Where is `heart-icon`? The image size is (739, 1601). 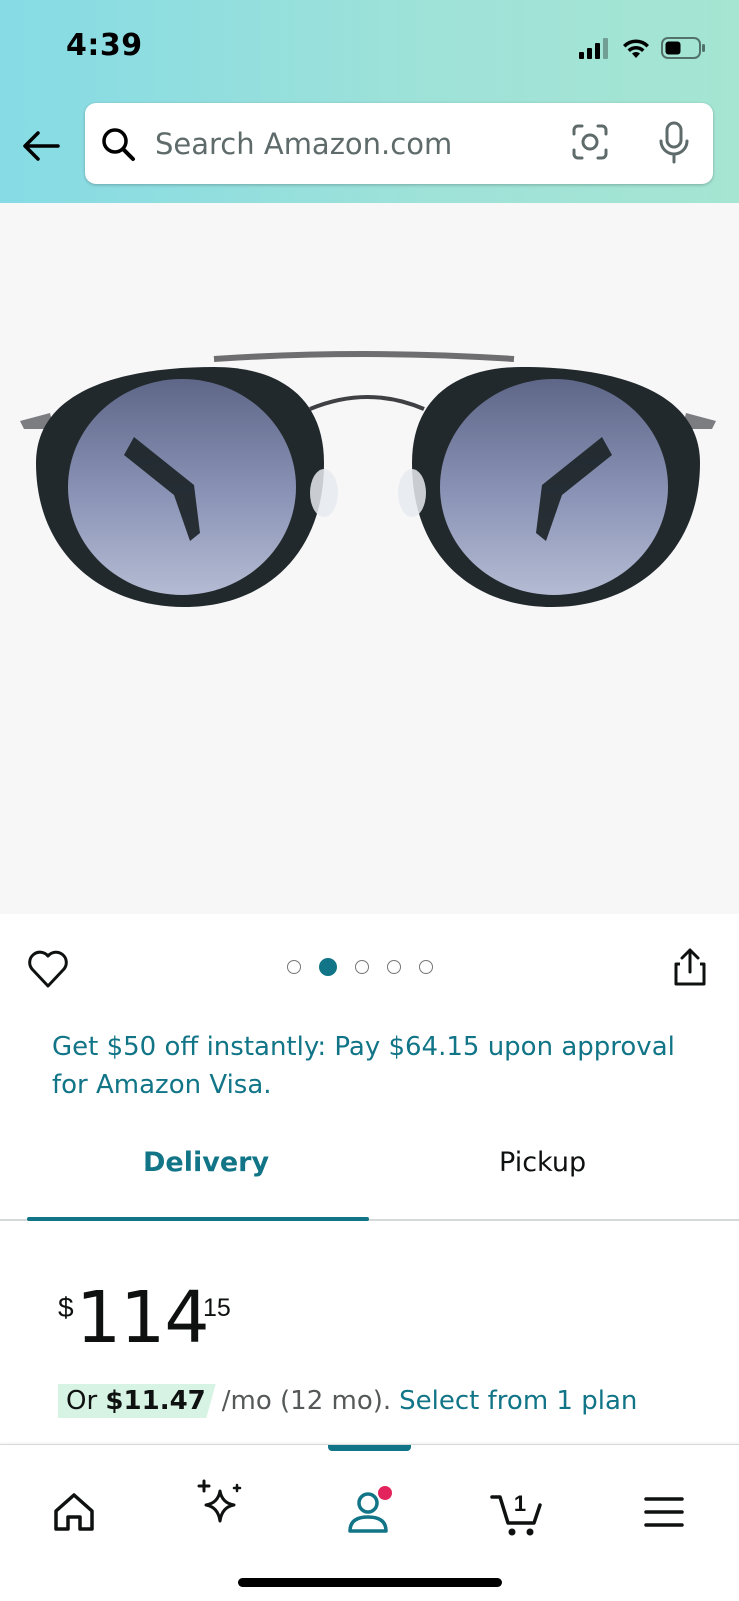
heart-icon is located at coordinates (48, 969).